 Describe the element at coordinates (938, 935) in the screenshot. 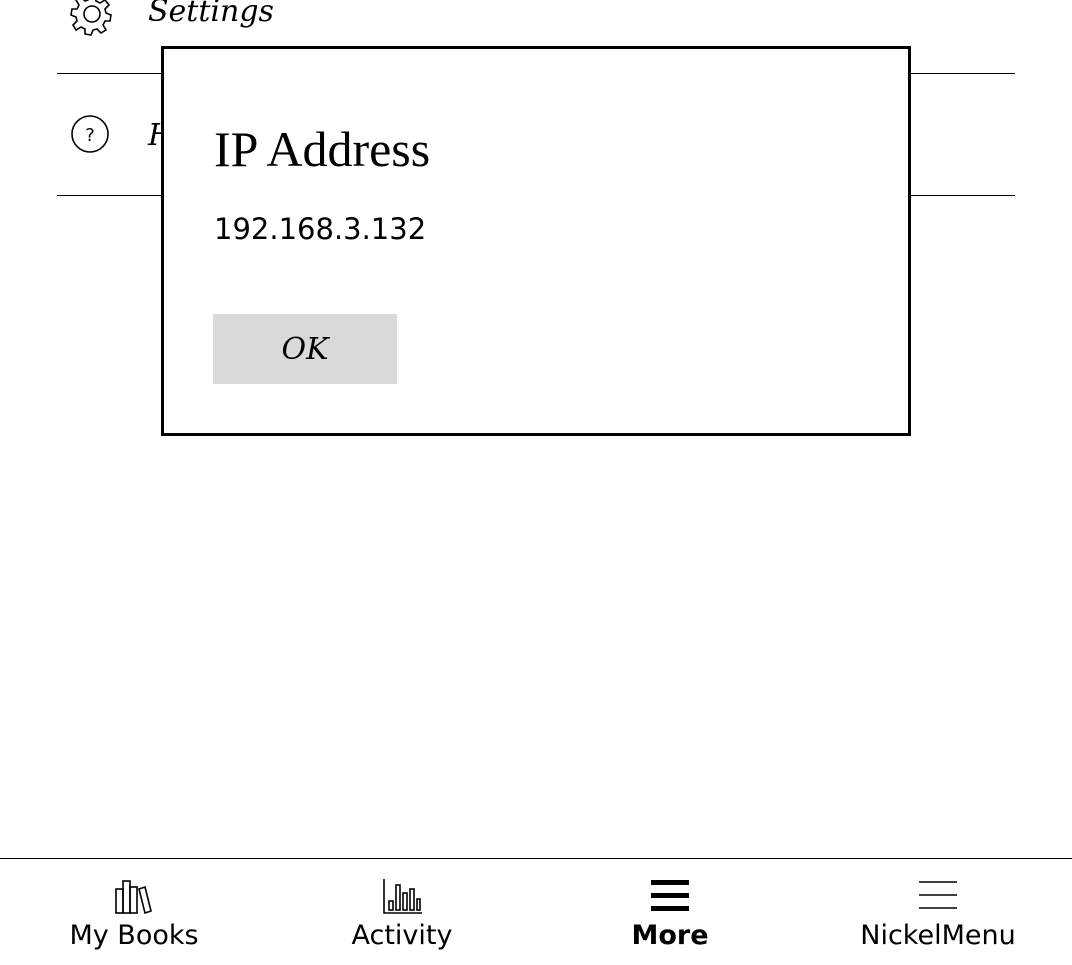

I see `nav-label: NickelMenu` at that location.